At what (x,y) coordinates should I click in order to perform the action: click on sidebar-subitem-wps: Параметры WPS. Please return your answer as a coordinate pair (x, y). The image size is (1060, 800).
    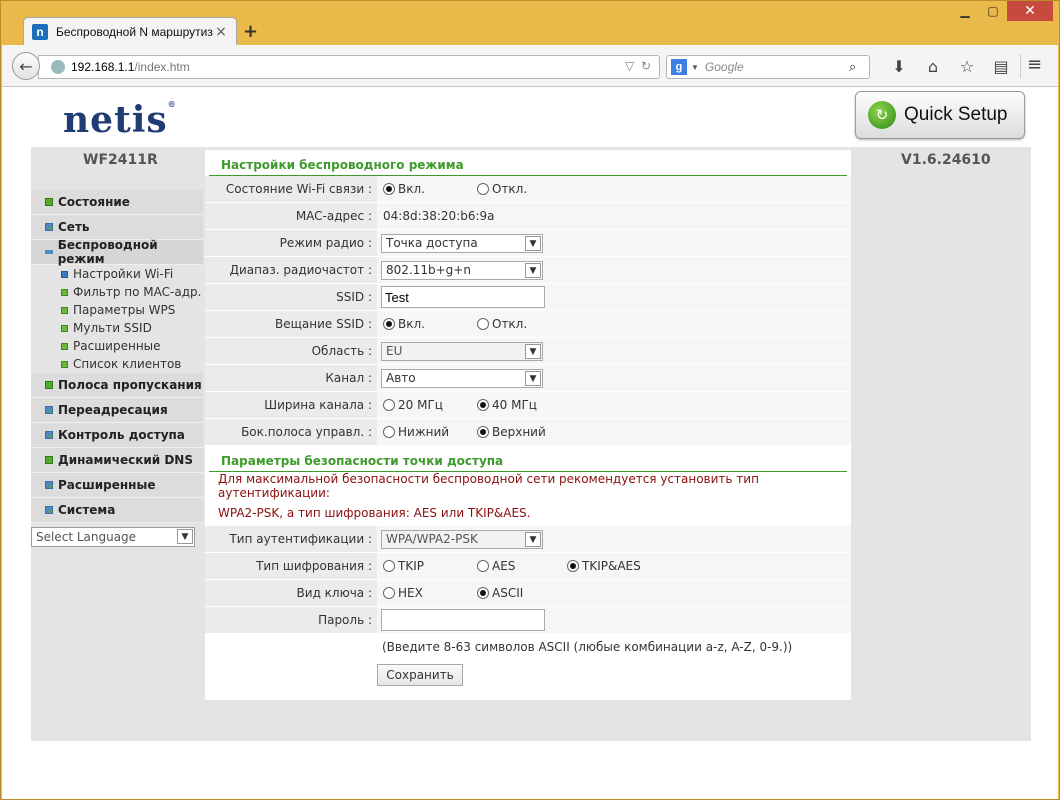
    Looking at the image, I should click on (117, 310).